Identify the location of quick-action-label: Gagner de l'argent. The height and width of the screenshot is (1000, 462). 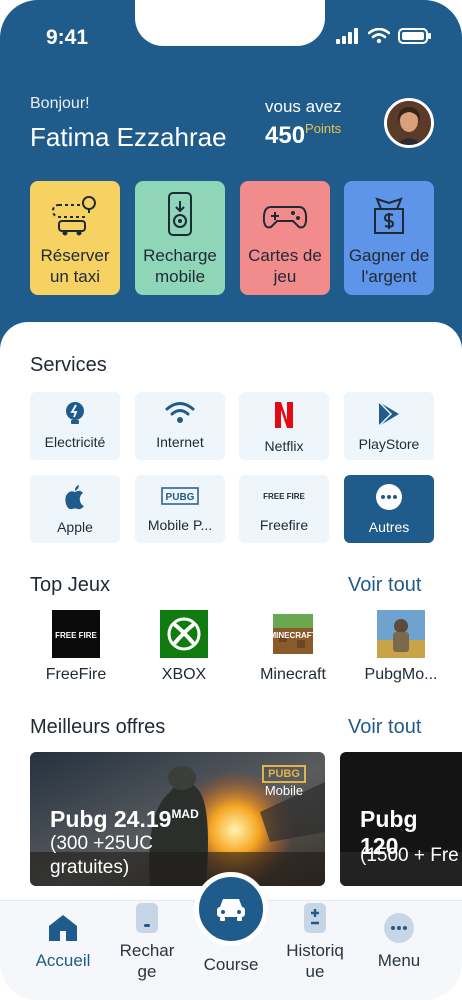
(389, 266).